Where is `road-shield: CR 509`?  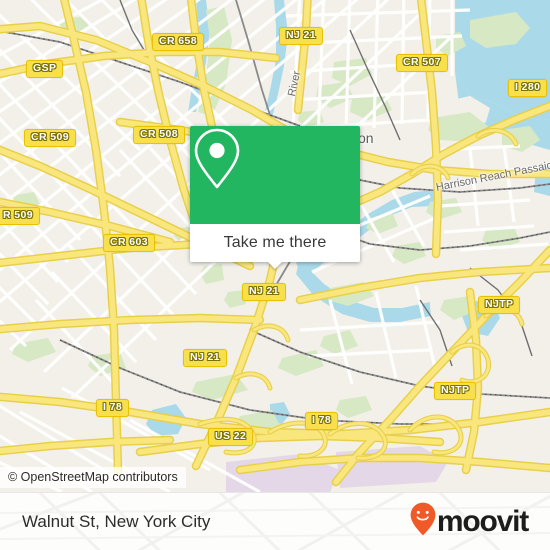
road-shield: CR 509 is located at coordinates (50, 138).